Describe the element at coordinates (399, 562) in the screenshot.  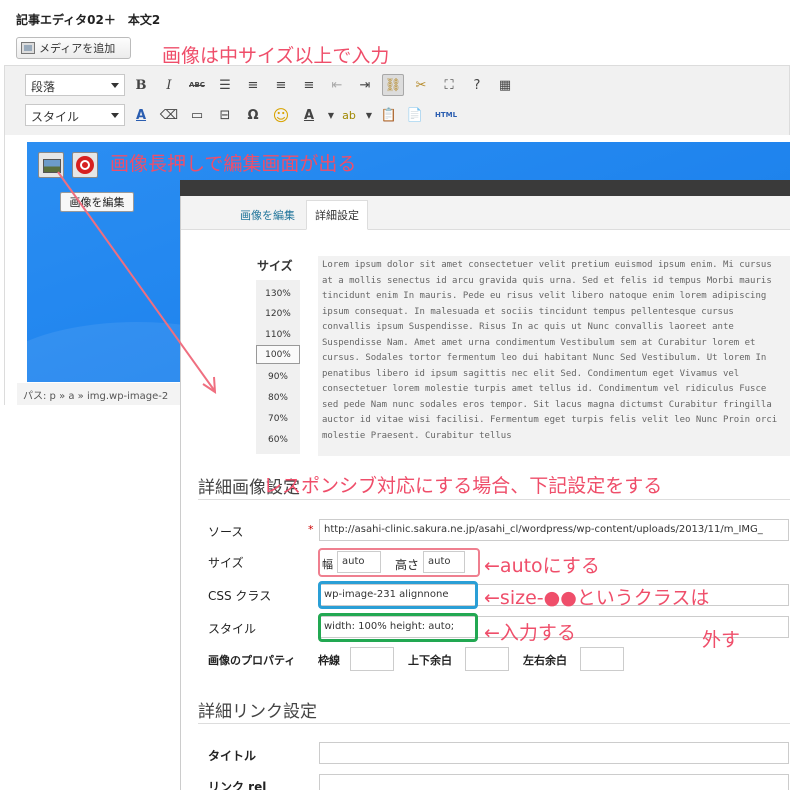
I see `width-height-highlight` at that location.